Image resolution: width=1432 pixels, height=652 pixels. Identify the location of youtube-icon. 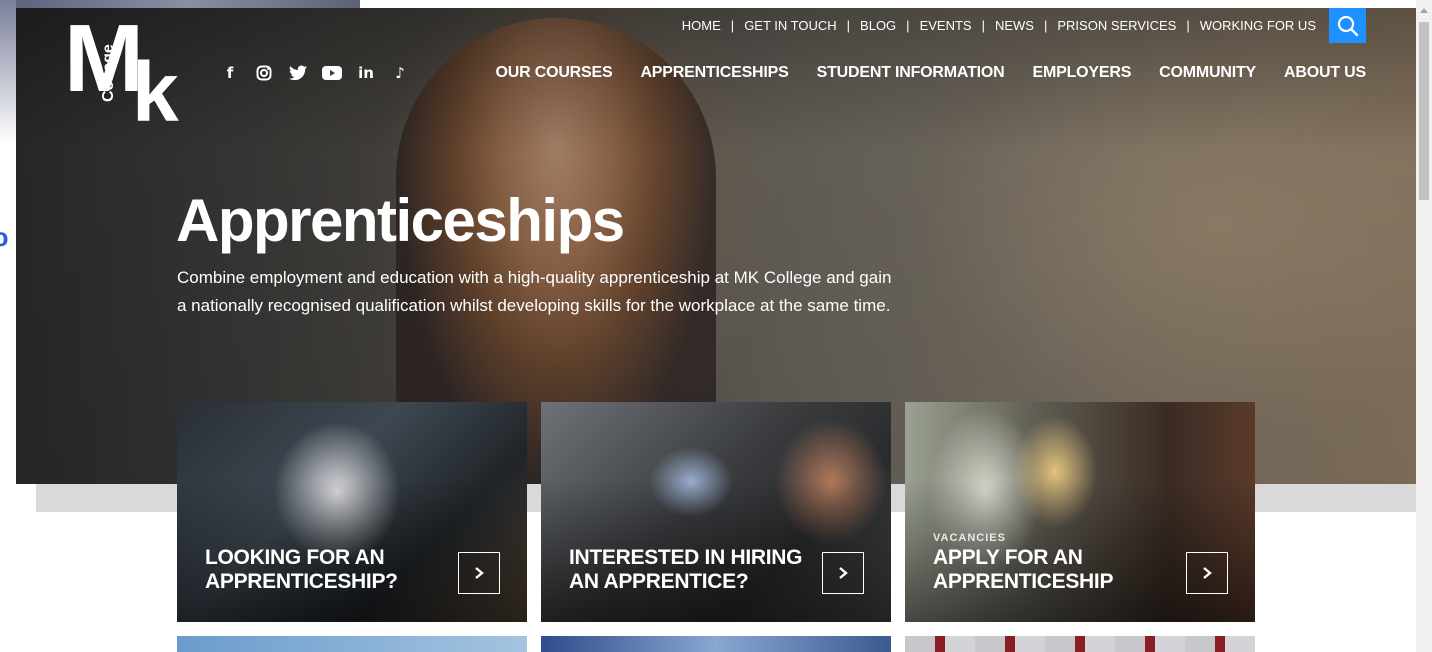
(332, 73).